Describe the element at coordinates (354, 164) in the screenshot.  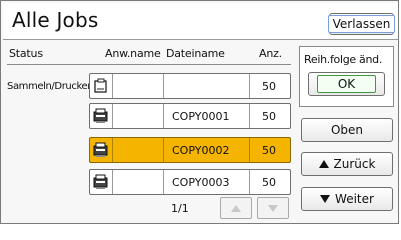
I see `back-button-label: Zurück` at that location.